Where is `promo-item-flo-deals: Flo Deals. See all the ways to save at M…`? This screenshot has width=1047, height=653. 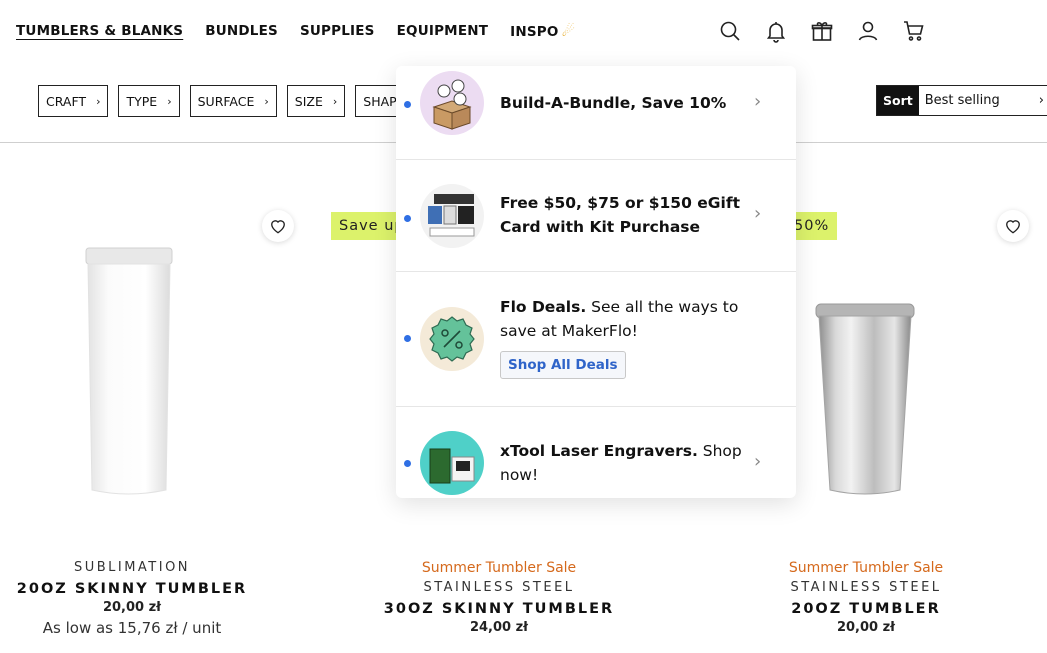 promo-item-flo-deals: Flo Deals. See all the ways to save at M… is located at coordinates (596, 339).